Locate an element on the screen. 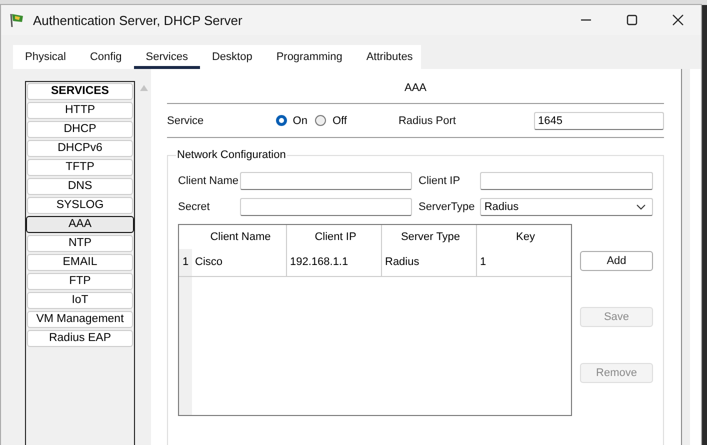  client-ip-label: Client IP is located at coordinates (440, 181).